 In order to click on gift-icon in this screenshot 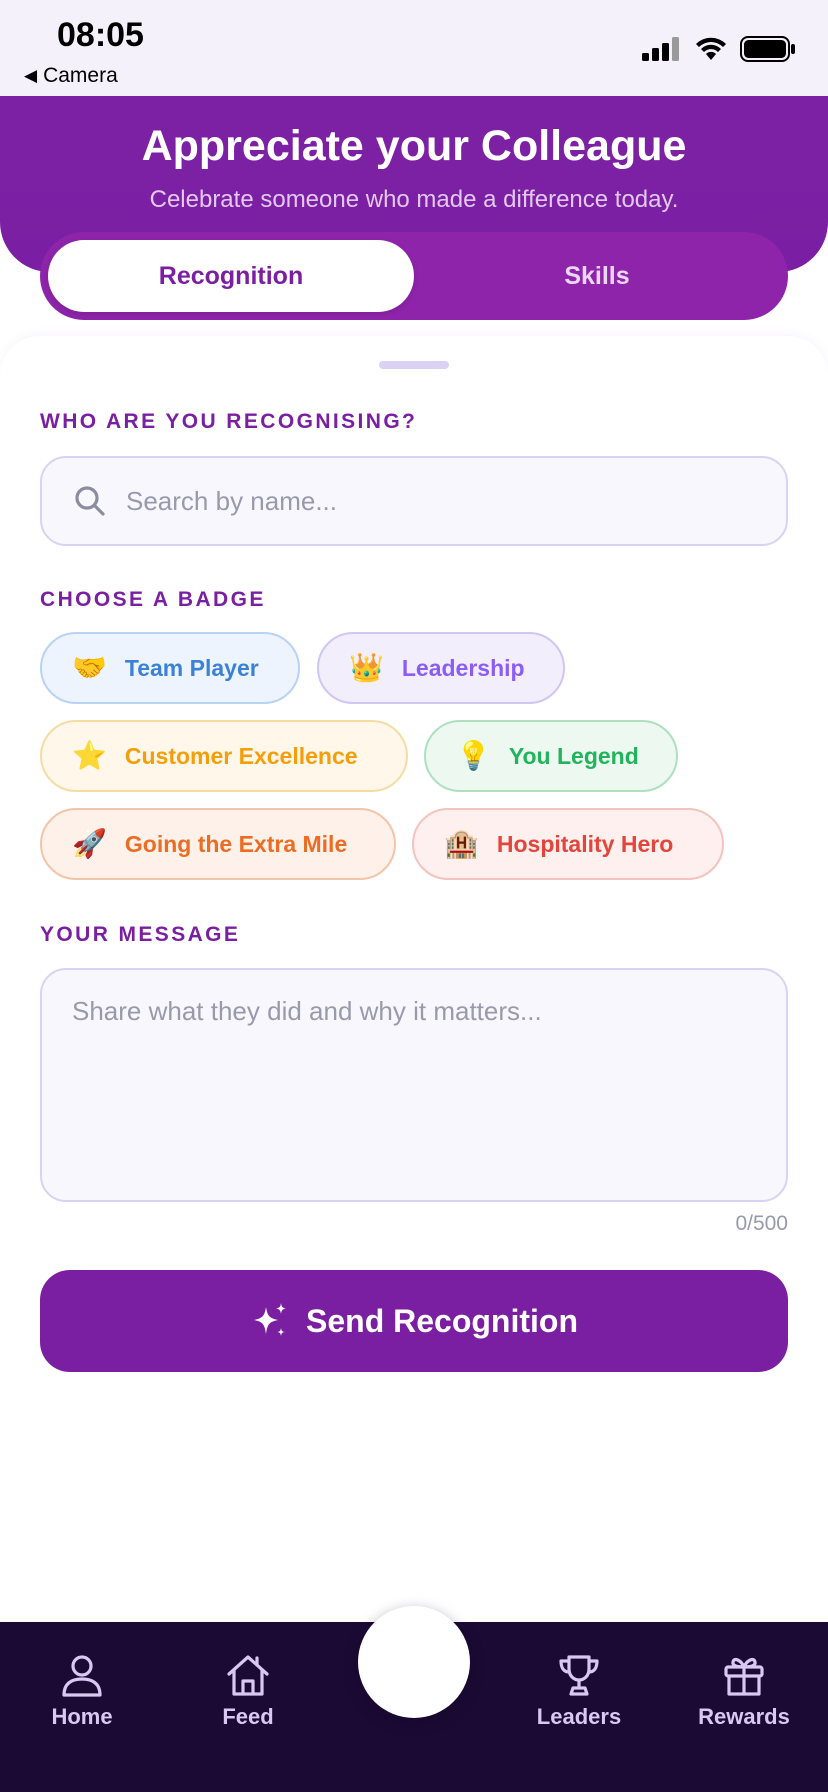, I will do `click(744, 1676)`.